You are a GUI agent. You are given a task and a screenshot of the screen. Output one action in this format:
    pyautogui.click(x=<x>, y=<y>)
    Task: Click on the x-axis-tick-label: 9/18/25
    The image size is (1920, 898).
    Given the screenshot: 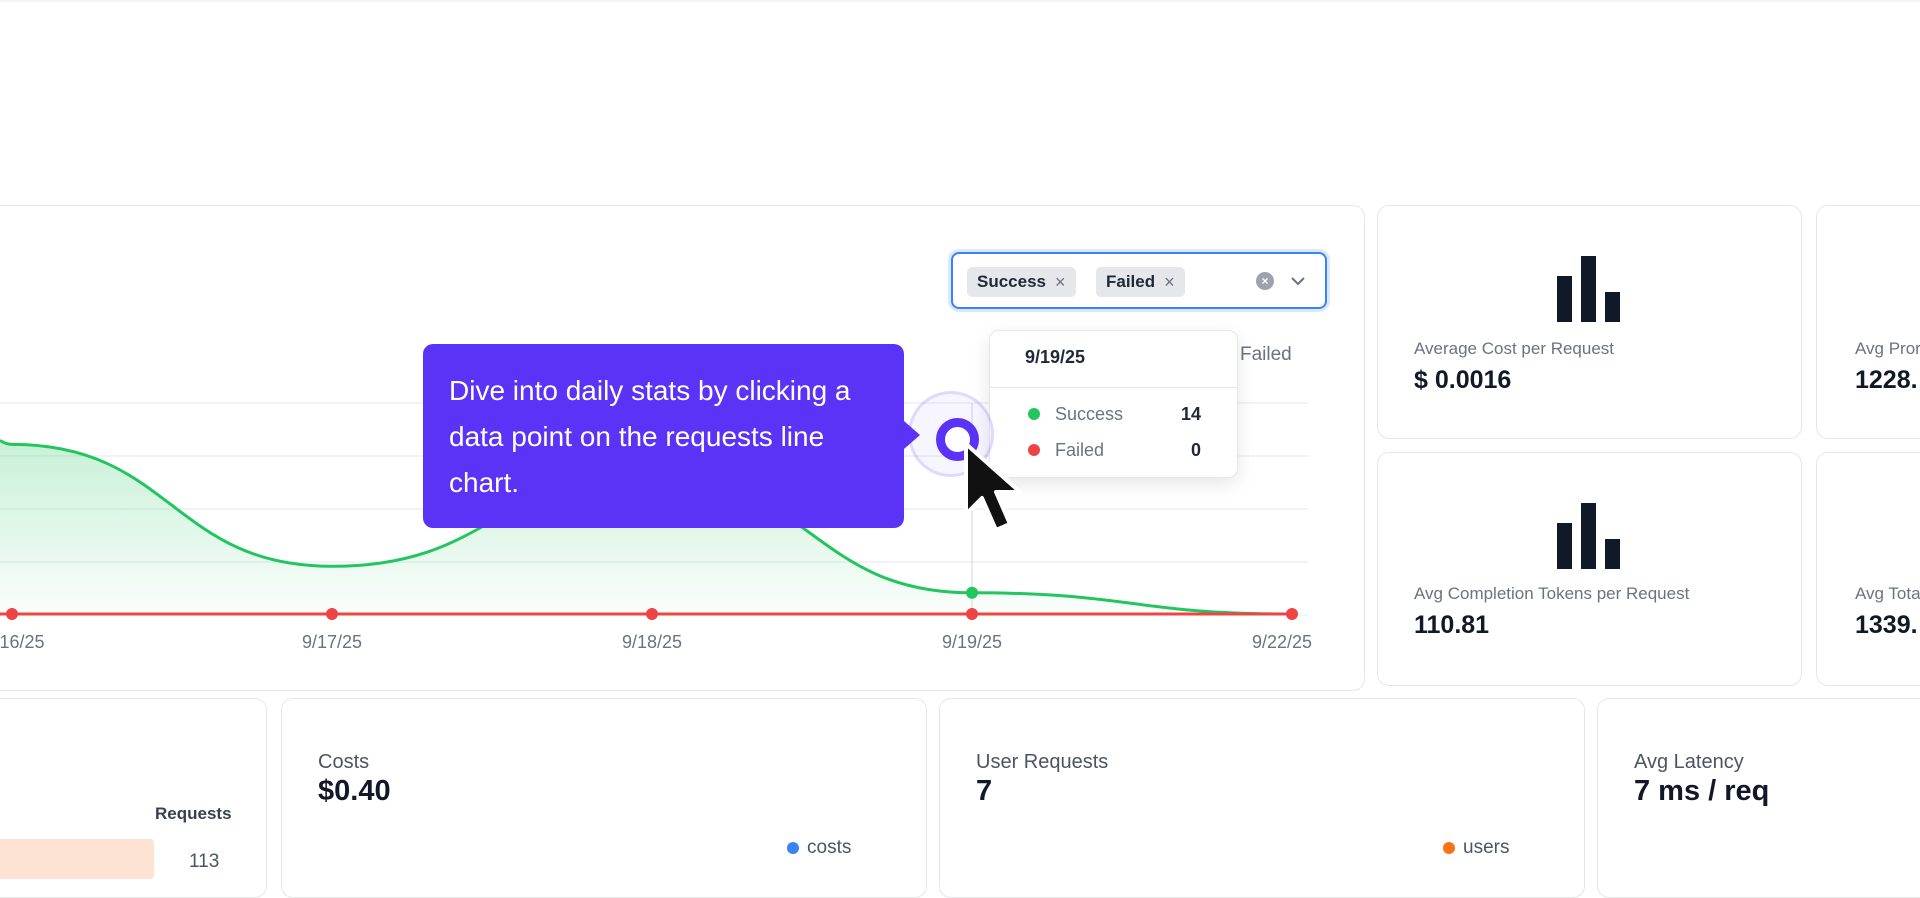 What is the action you would take?
    pyautogui.click(x=652, y=642)
    